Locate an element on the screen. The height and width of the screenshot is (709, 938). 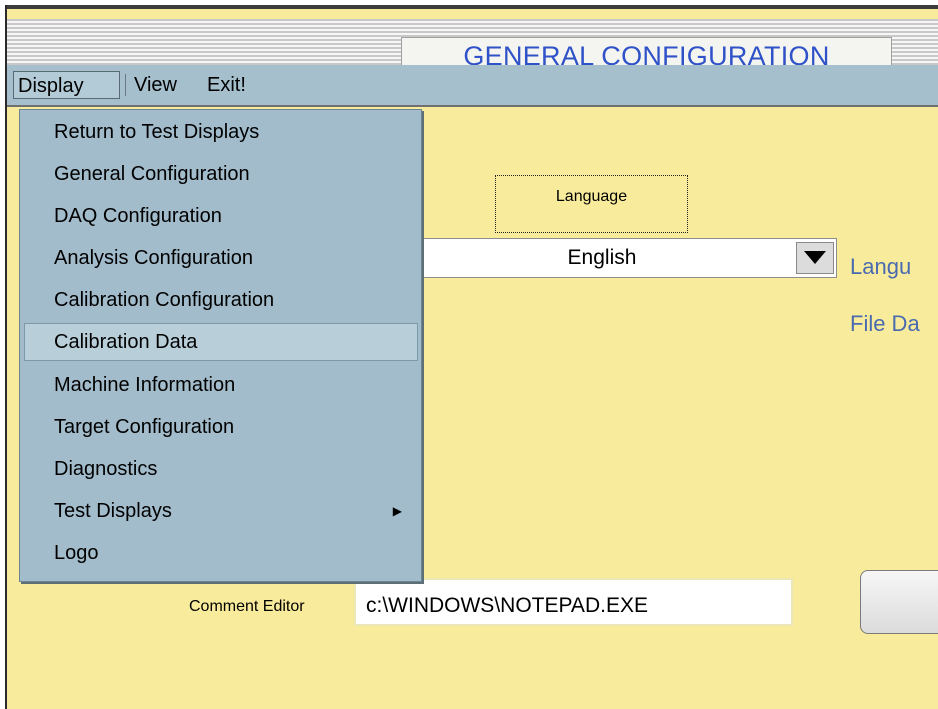
window-top-border is located at coordinates (472, 7).